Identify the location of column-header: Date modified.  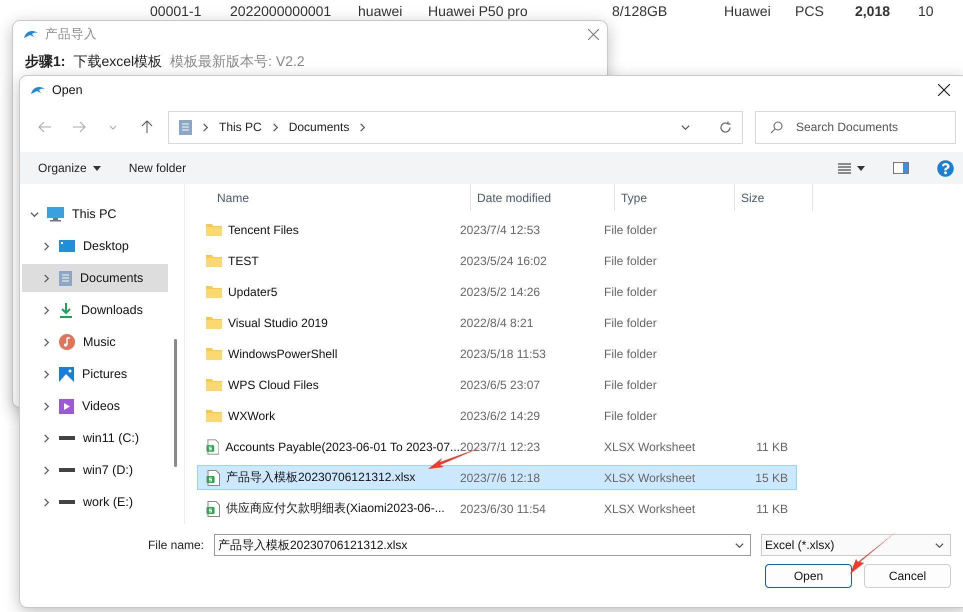
(543, 197).